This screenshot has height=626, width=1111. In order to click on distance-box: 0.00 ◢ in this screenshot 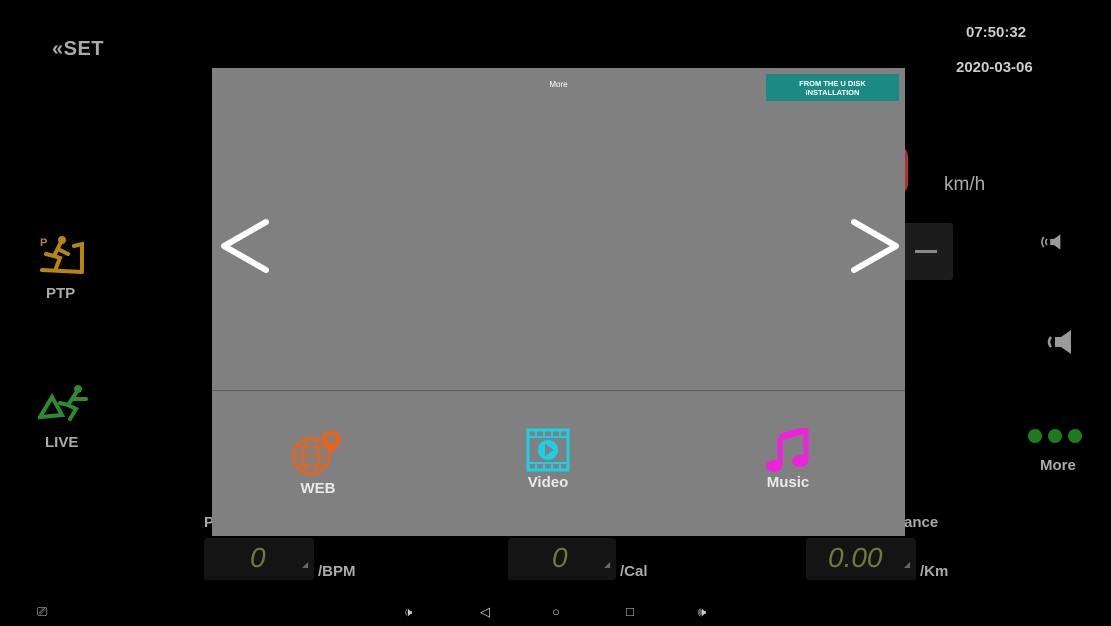, I will do `click(861, 559)`.